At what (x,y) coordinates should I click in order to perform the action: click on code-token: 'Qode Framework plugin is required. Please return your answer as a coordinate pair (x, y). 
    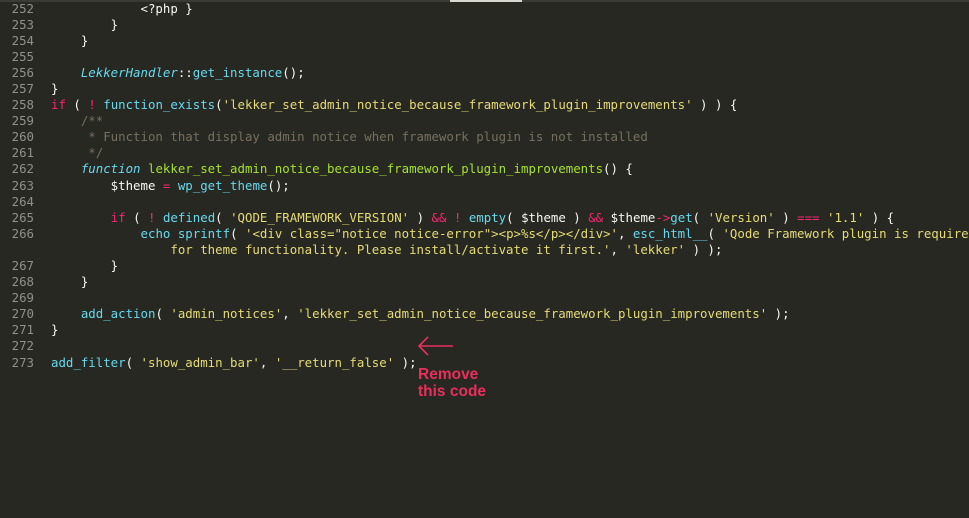
    Looking at the image, I should click on (845, 233).